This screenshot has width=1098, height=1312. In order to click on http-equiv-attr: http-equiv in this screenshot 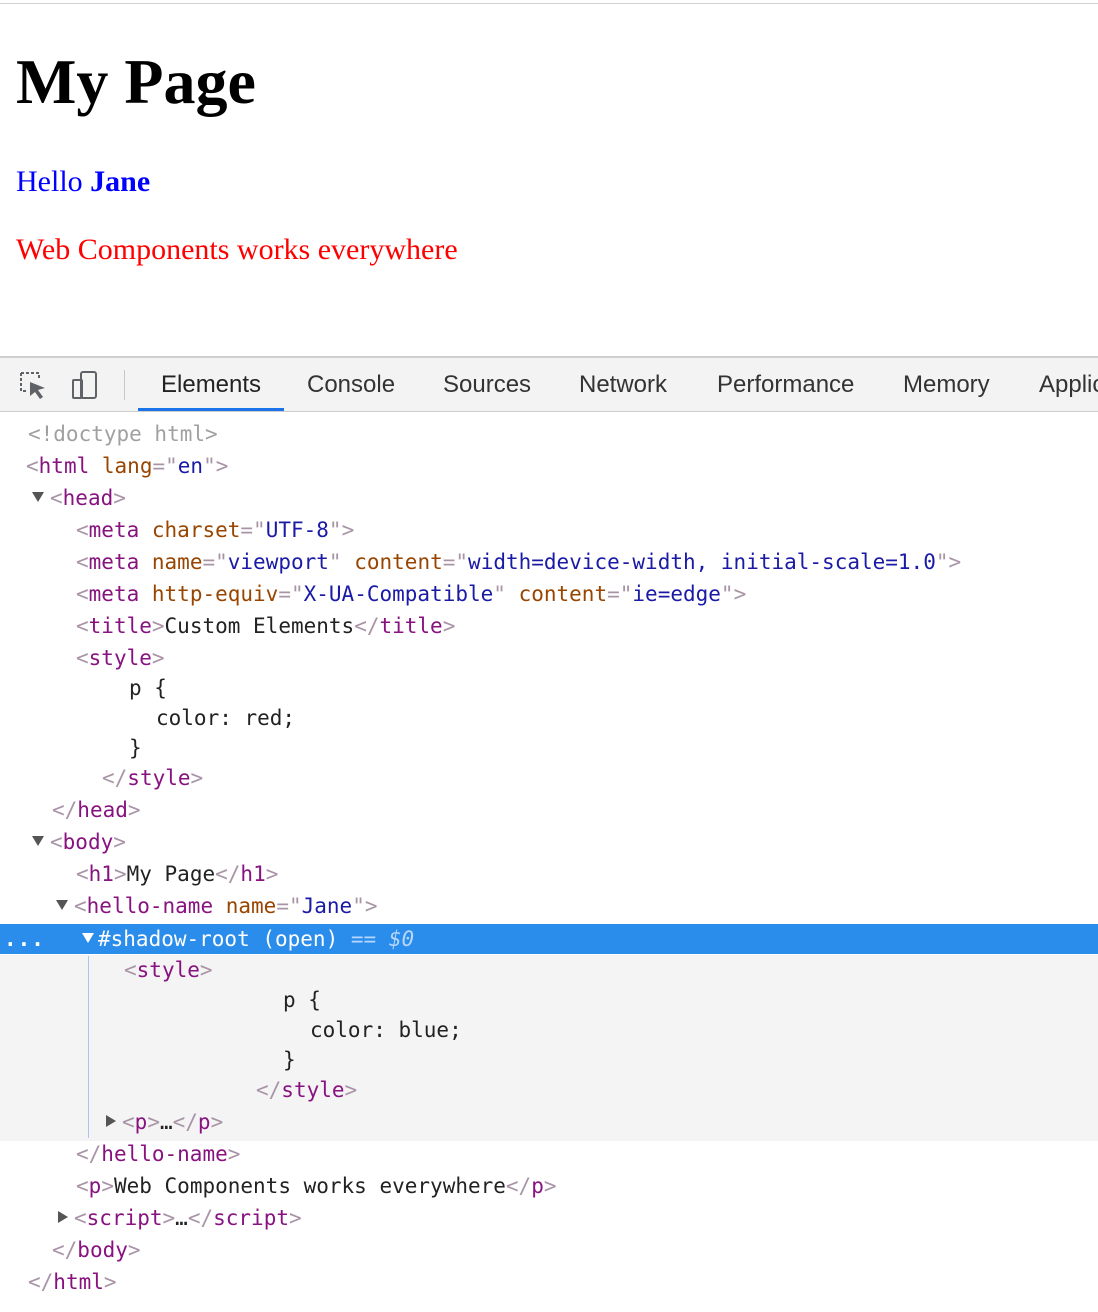, I will do `click(215, 594)`.